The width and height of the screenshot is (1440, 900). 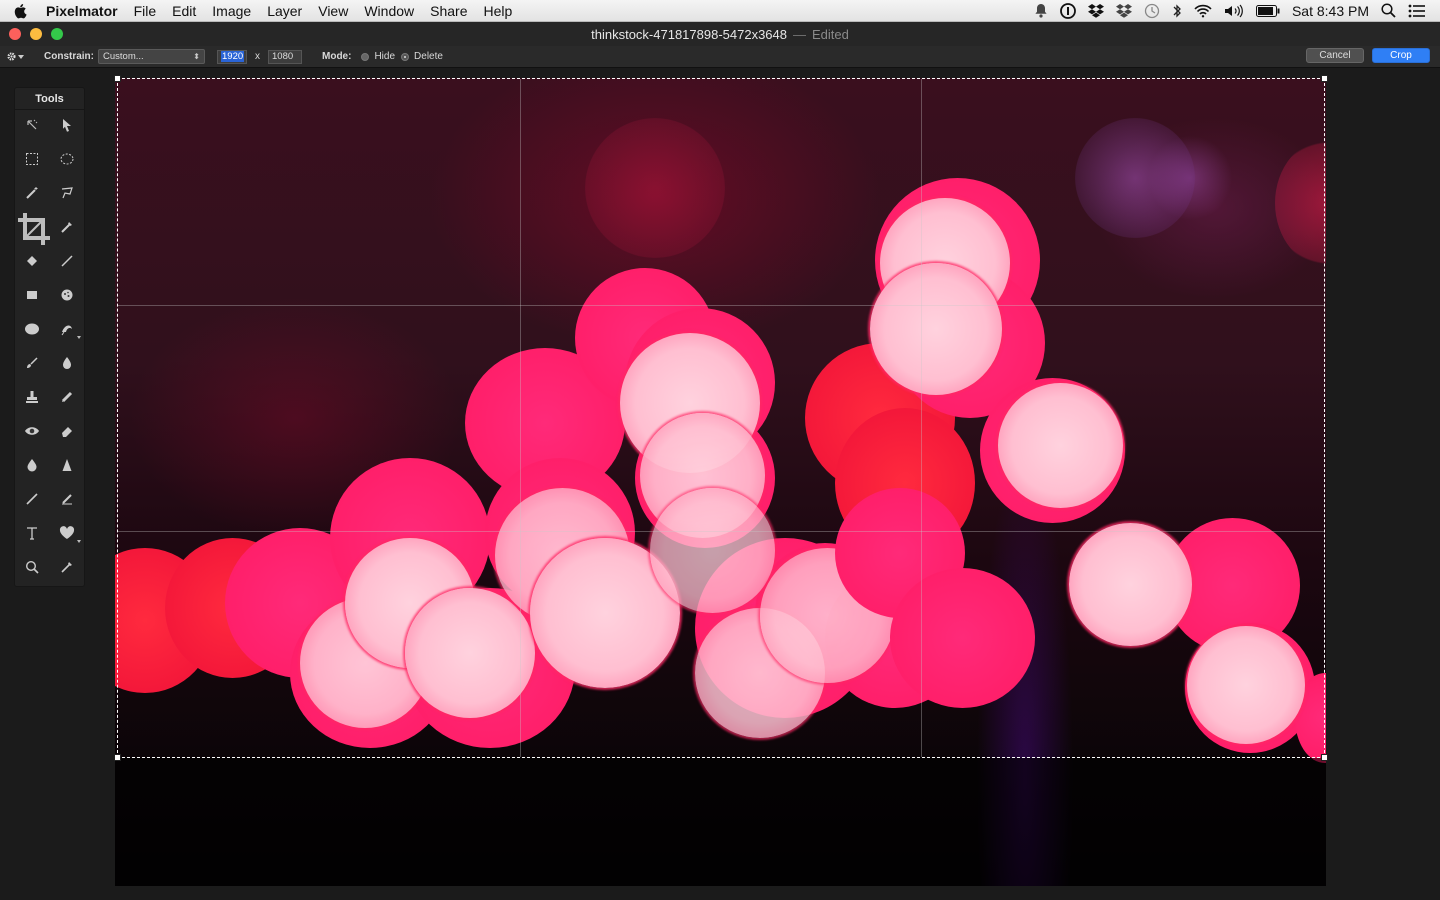 I want to click on volume-icon, so click(x=1234, y=11).